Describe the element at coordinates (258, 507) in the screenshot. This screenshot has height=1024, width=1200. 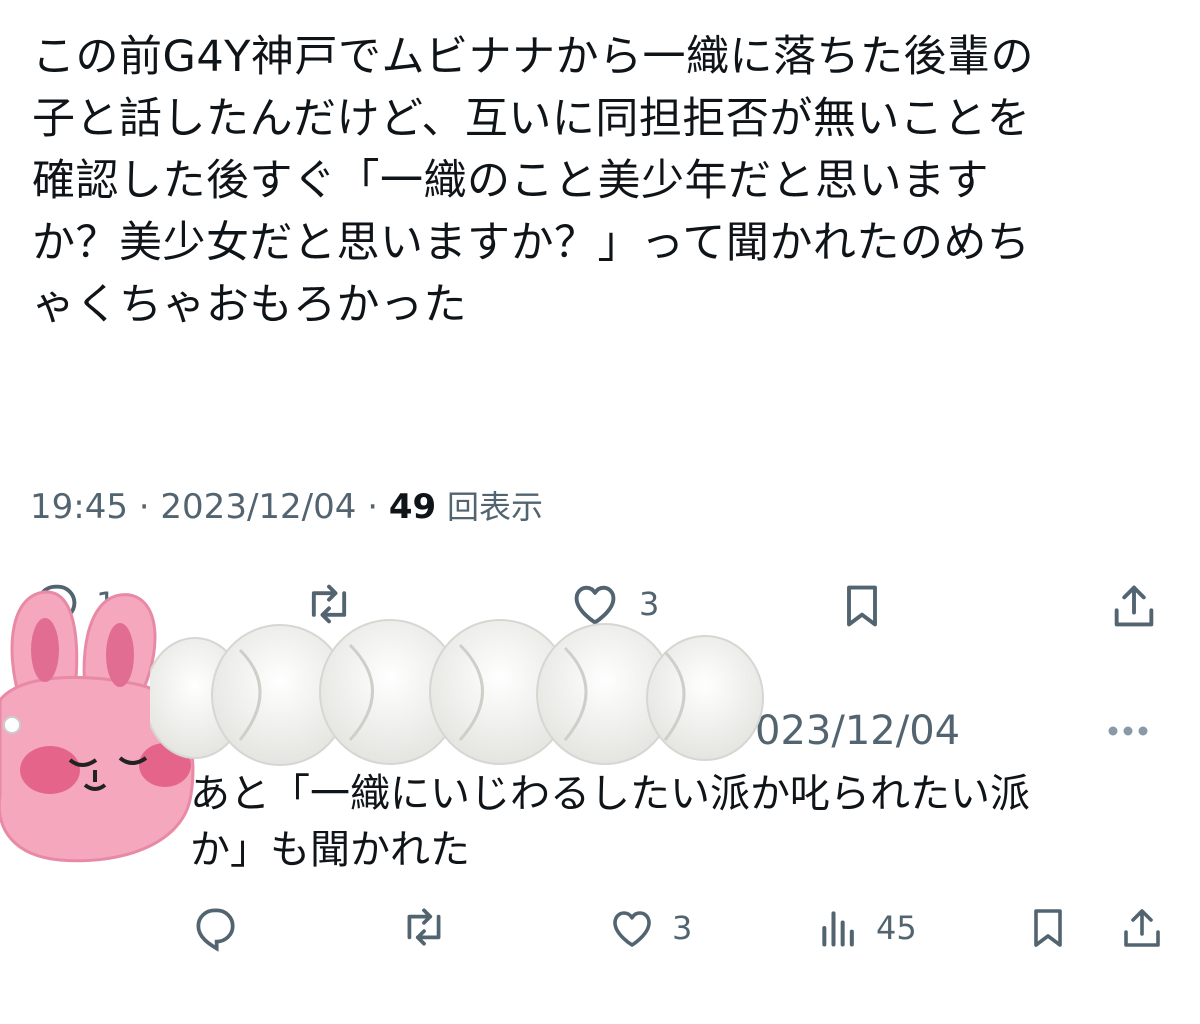
I see `tweet-date: 2023/12/04` at that location.